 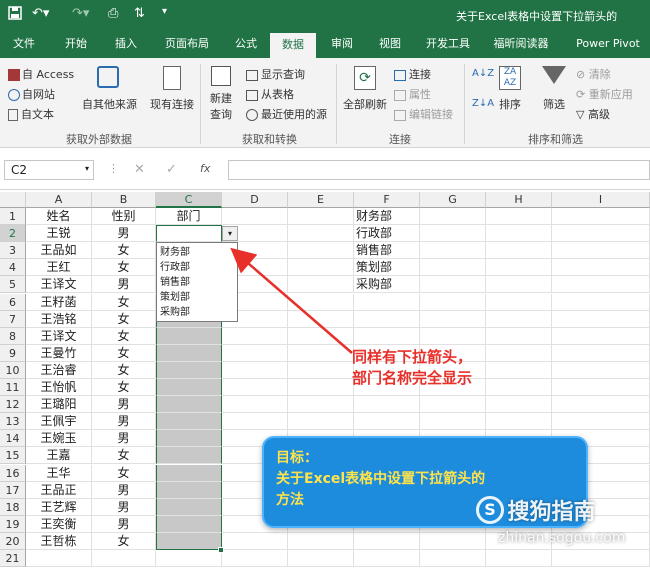 I want to click on annotation-text: 同样有下拉箭头， 部门名称完全显示, so click(x=412, y=367).